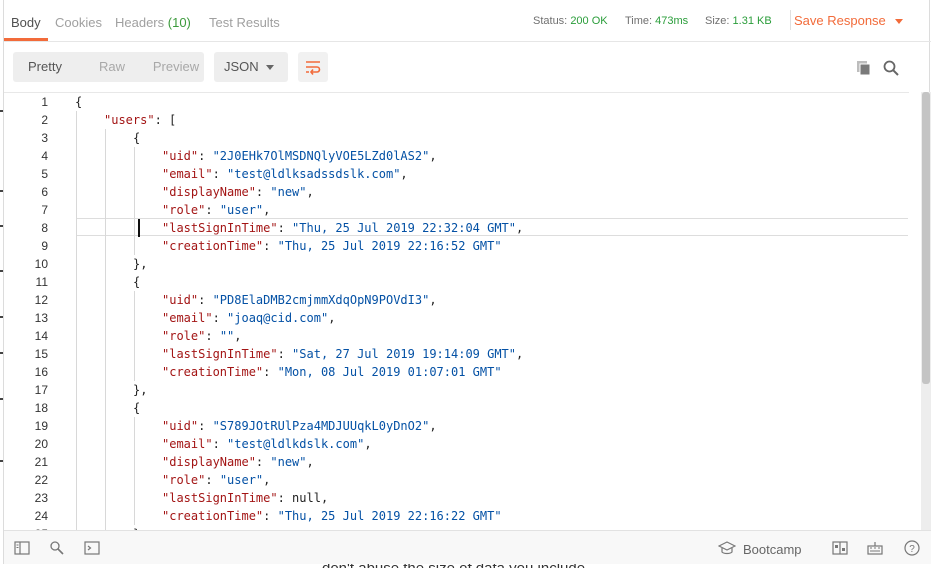 The height and width of the screenshot is (568, 934). I want to click on json-string: "Sat, 27 Jul 2019 19:14:09 GMT", so click(404, 354).